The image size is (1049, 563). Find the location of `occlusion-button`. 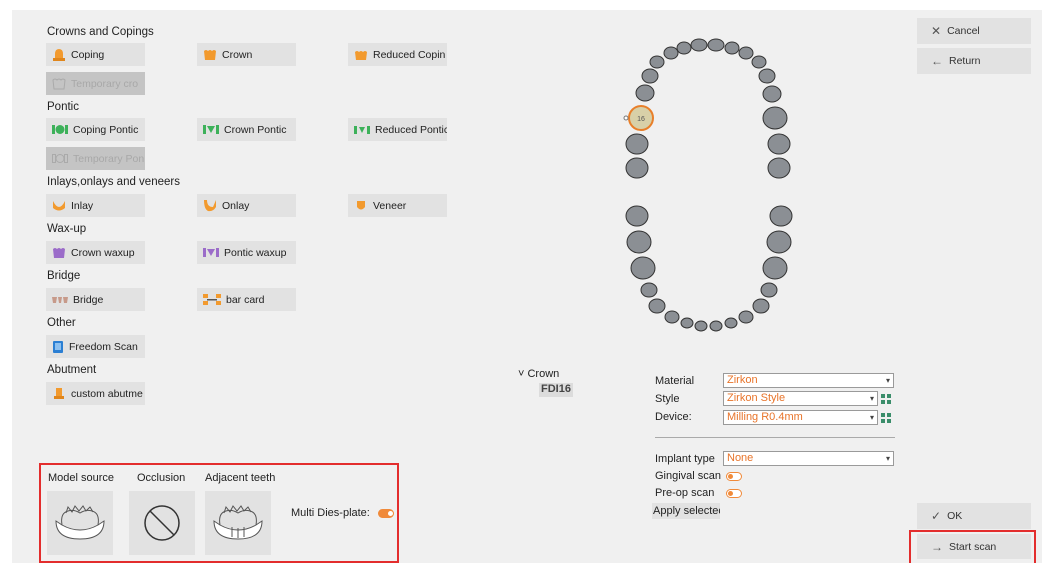

occlusion-button is located at coordinates (162, 523).